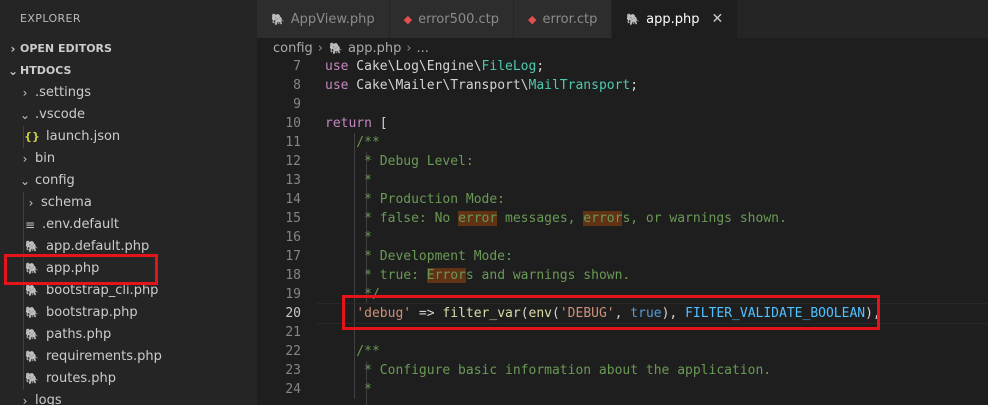 This screenshot has height=405, width=988. Describe the element at coordinates (509, 66) in the screenshot. I see `code-token: FileLog` at that location.